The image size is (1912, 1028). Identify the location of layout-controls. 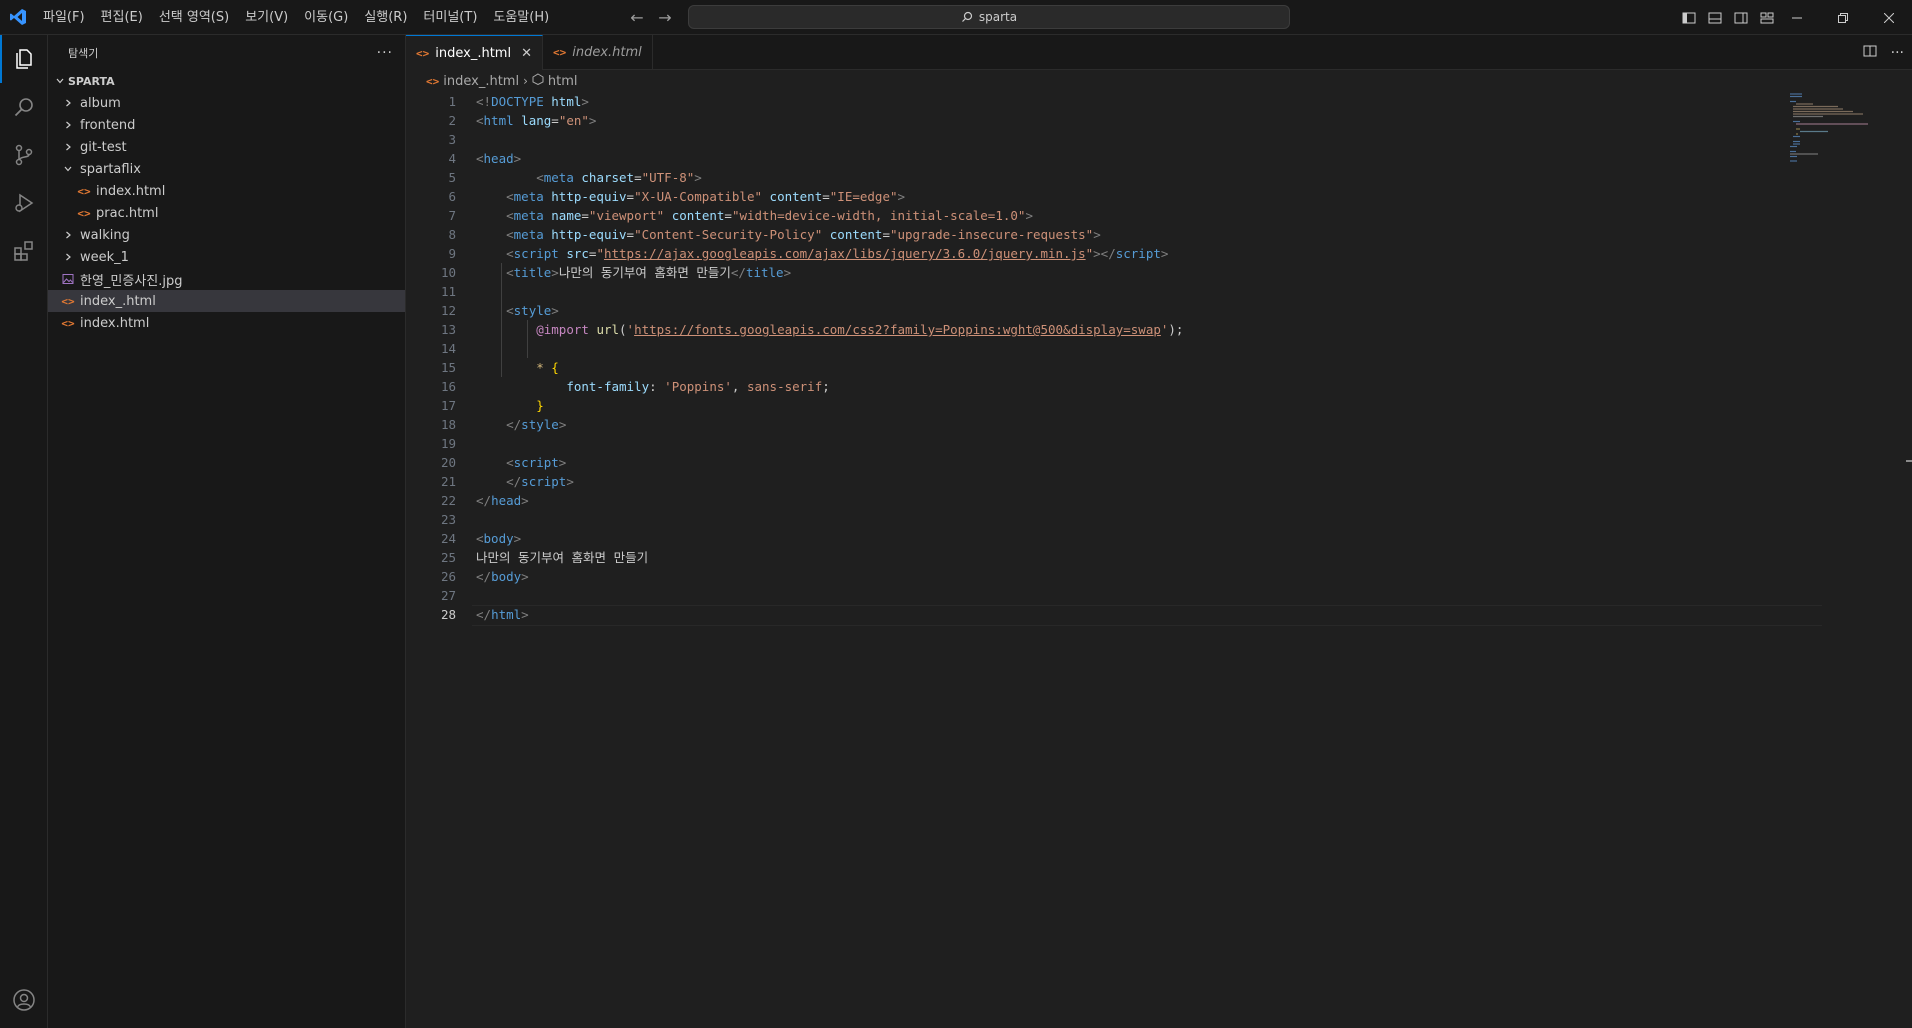
(1728, 17).